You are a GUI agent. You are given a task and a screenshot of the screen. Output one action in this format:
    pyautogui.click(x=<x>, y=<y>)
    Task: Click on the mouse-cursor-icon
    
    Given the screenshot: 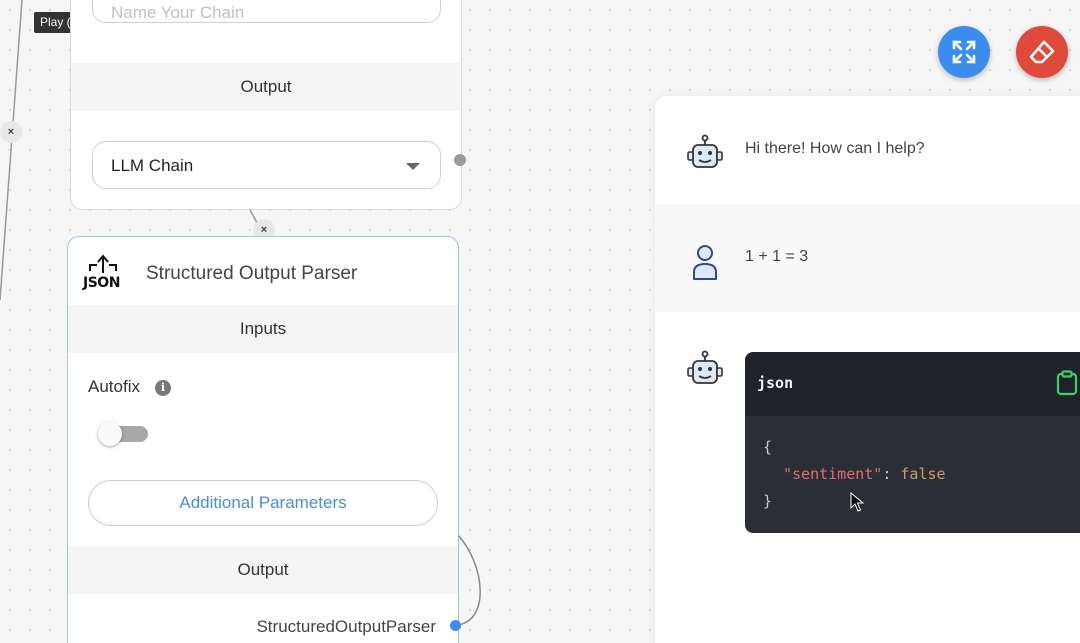 What is the action you would take?
    pyautogui.click(x=857, y=502)
    